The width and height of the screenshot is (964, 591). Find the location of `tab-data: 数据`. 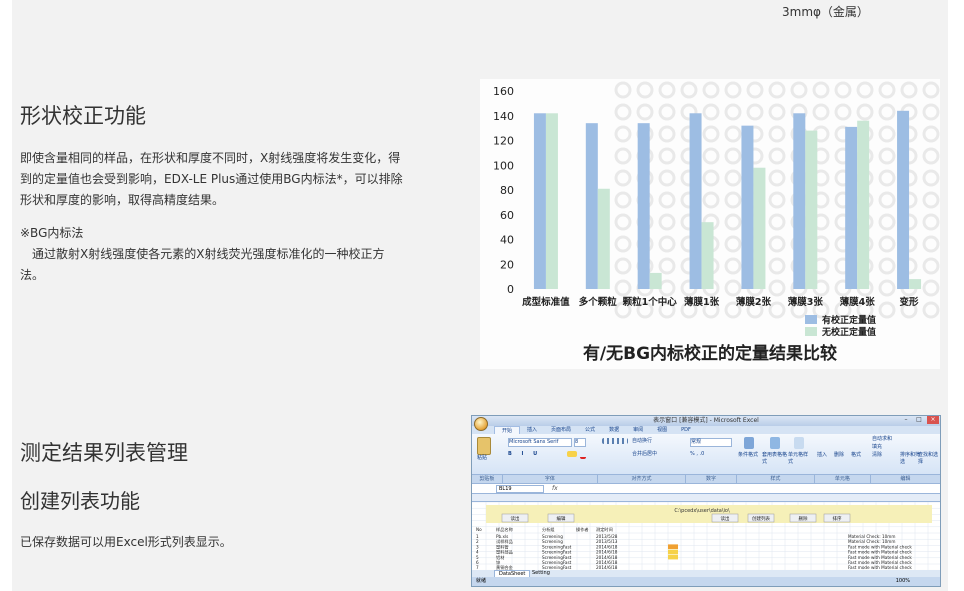

tab-data: 数据 is located at coordinates (614, 430).